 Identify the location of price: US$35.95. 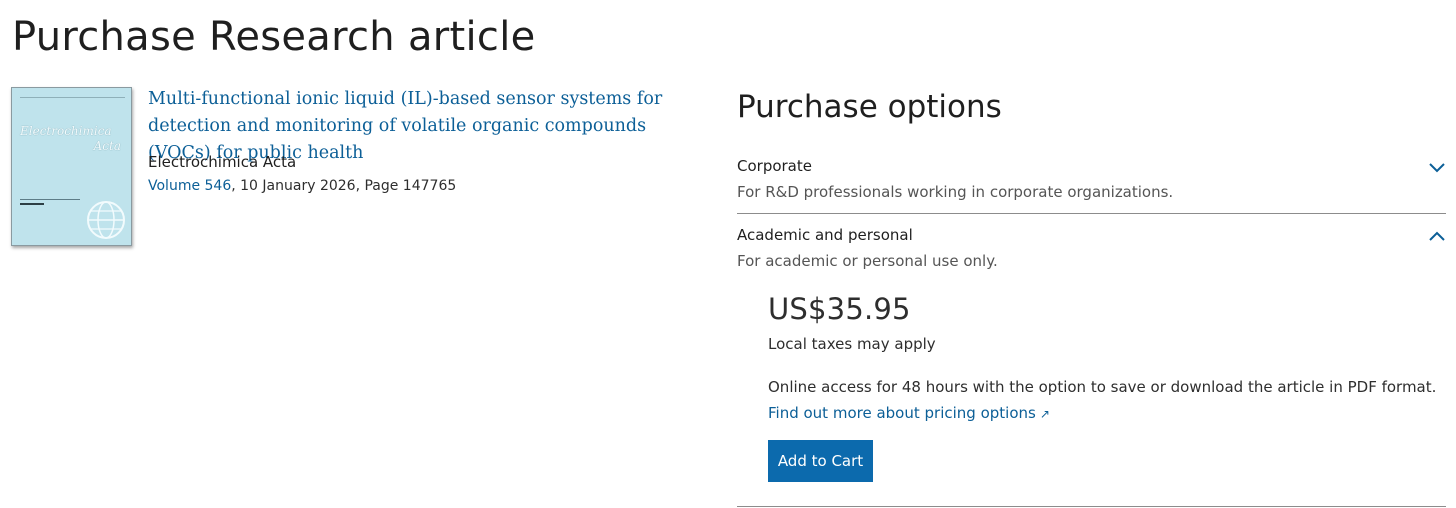
(839, 309).